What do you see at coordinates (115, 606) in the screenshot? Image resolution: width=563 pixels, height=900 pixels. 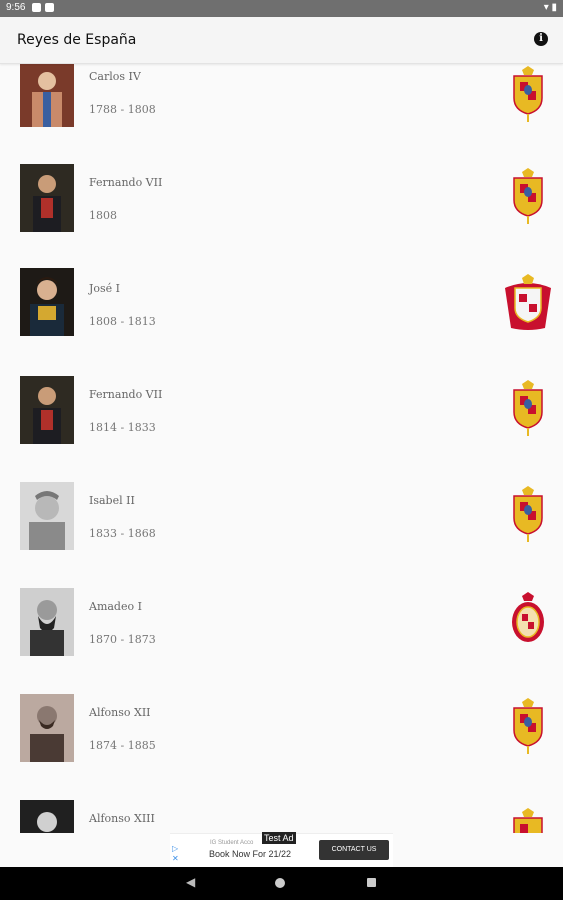 I see `king-name: Amadeo I` at bounding box center [115, 606].